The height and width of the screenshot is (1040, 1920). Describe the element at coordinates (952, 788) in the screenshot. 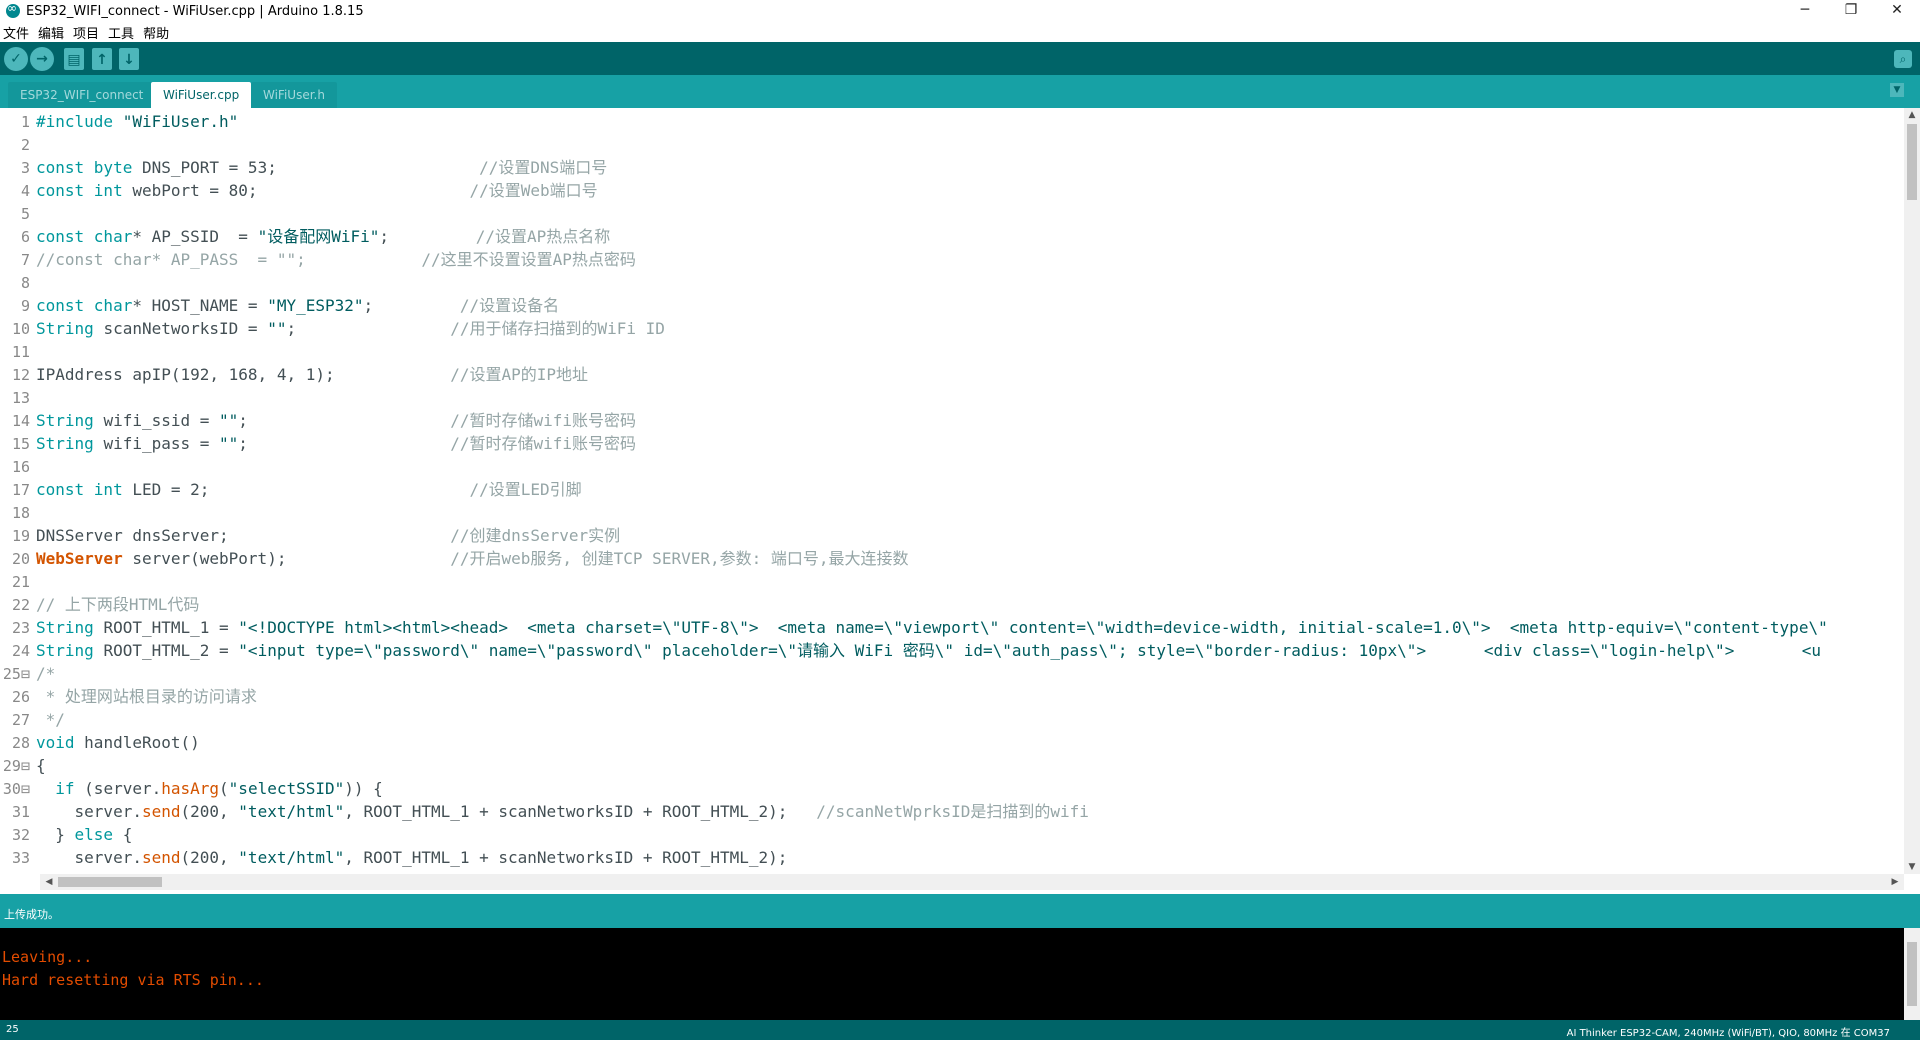

I see `code-line: 30⊟ if (server.hasArg("selectSSID")) {` at that location.